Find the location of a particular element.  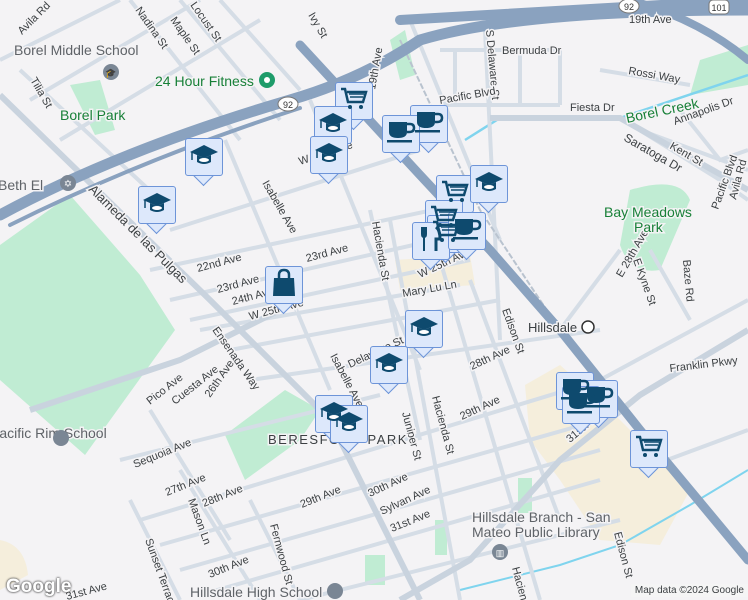

poi-beth-el: Beth El ✡ is located at coordinates (38, 185).